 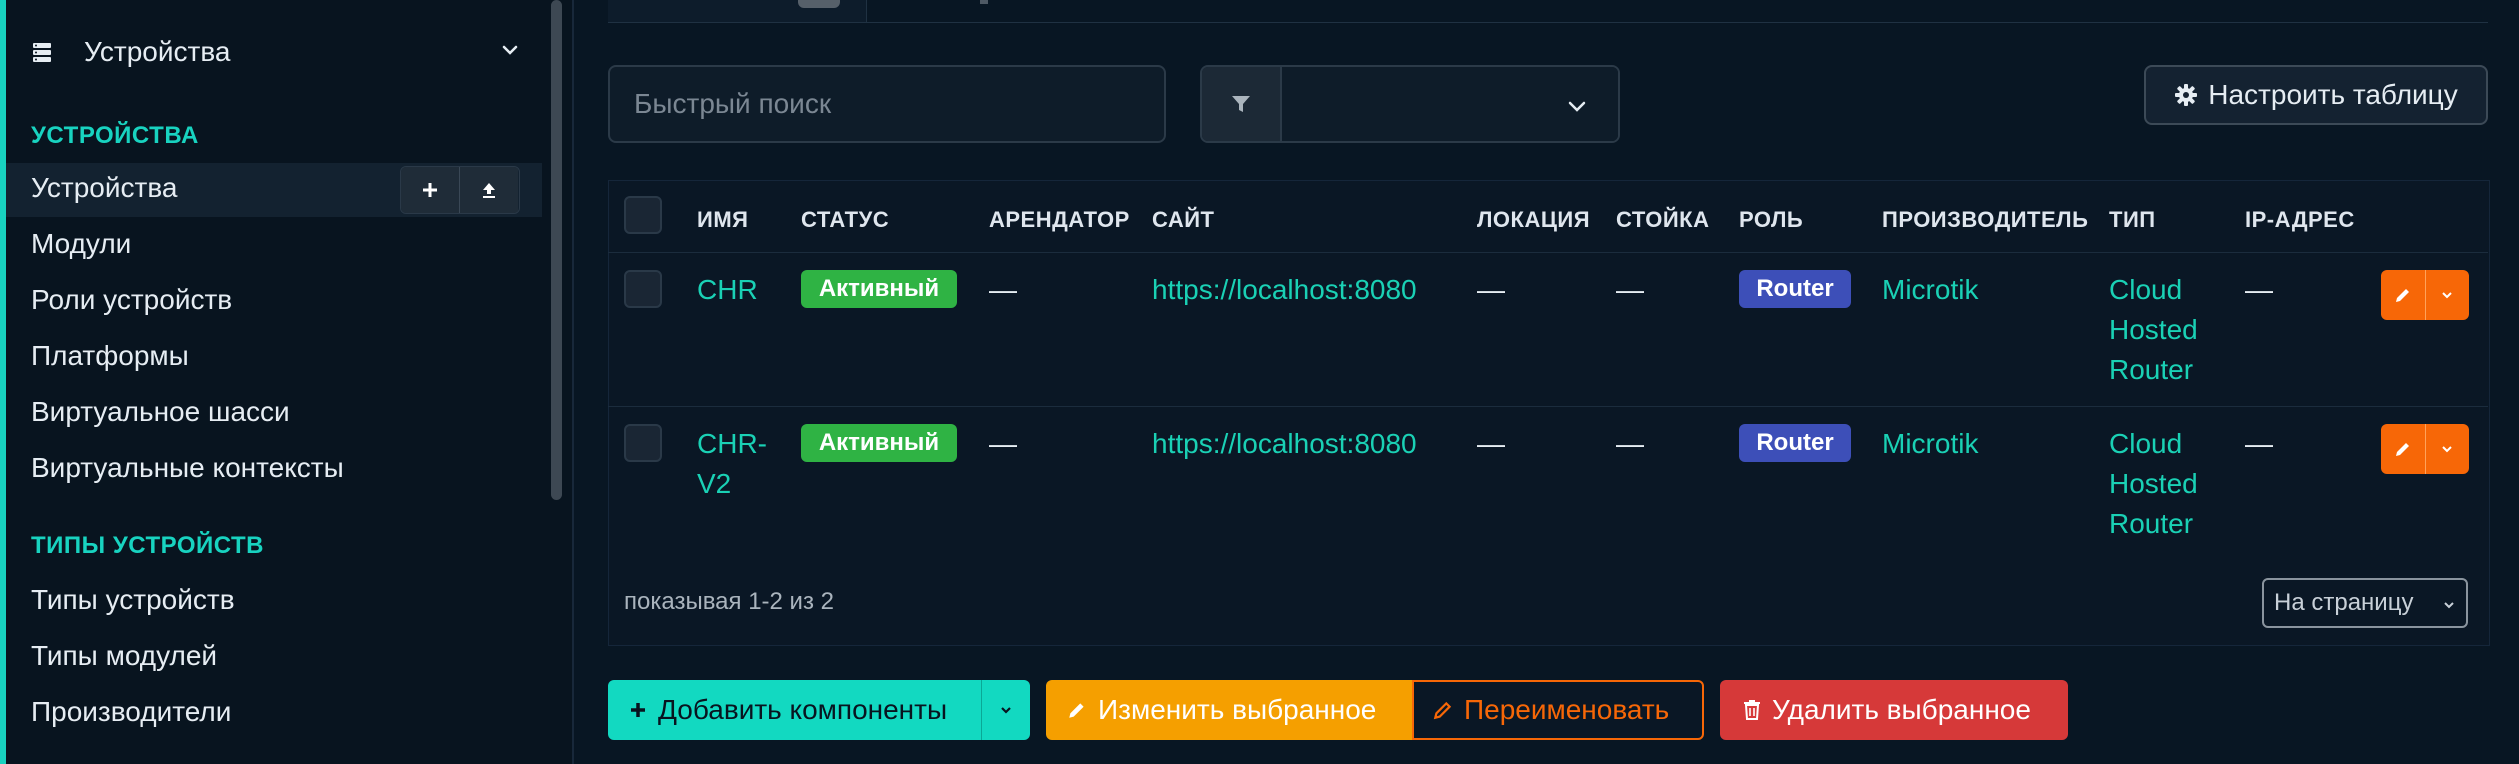 What do you see at coordinates (1183, 220) in the screenshot?
I see `column-header-site: САЙТ` at bounding box center [1183, 220].